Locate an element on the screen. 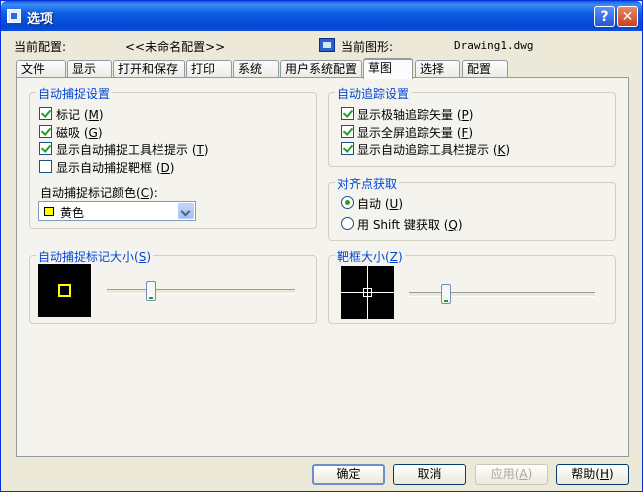  cancel-button: 取消 is located at coordinates (429, 474).